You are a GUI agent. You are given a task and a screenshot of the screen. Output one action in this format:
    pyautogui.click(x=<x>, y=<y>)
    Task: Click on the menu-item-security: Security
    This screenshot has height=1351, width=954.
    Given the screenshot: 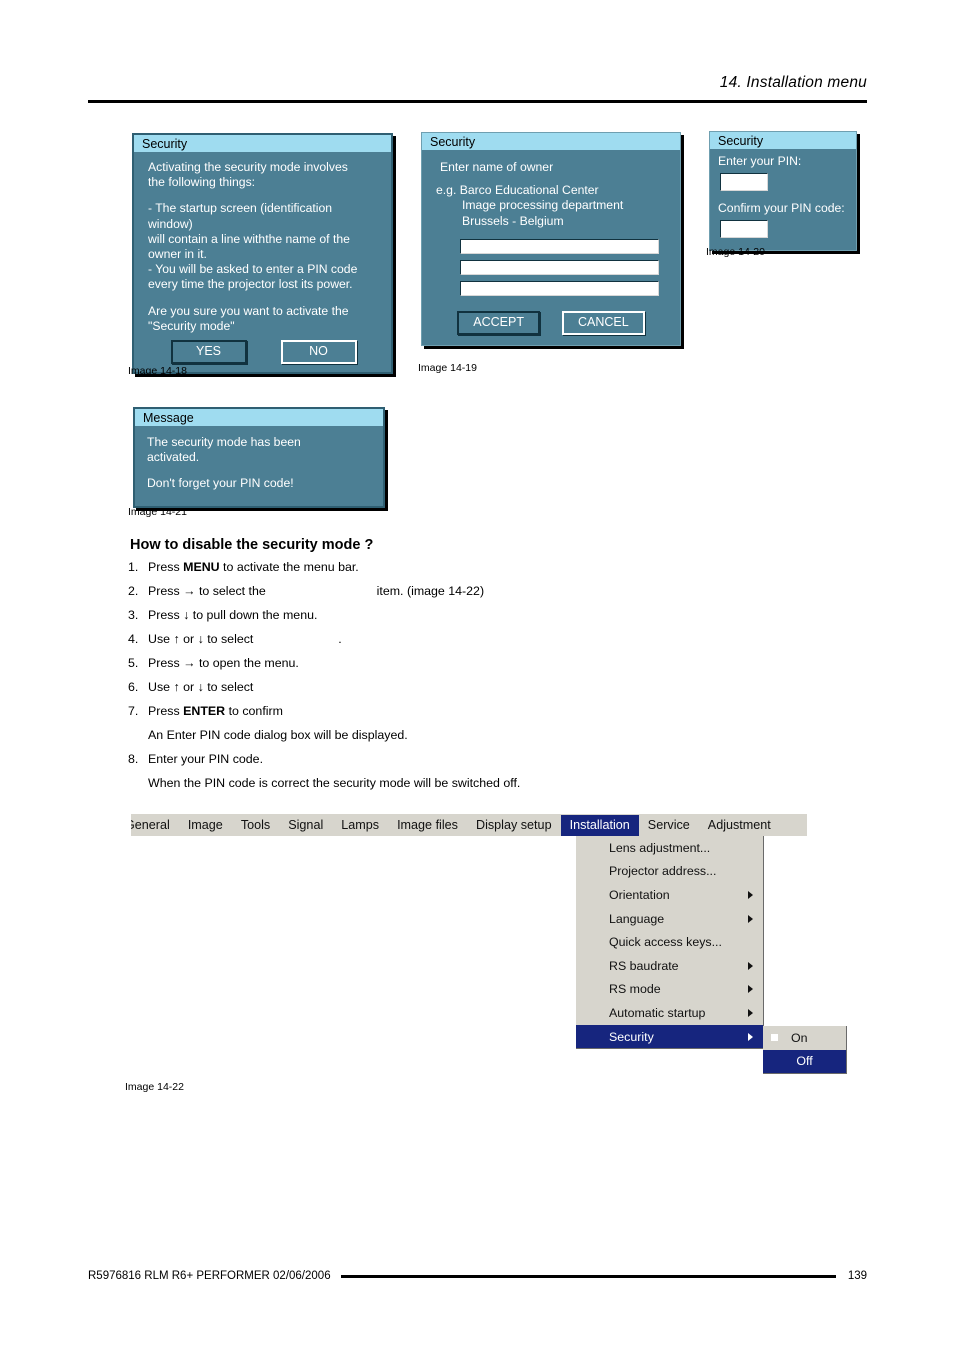 What is the action you would take?
    pyautogui.click(x=669, y=1036)
    